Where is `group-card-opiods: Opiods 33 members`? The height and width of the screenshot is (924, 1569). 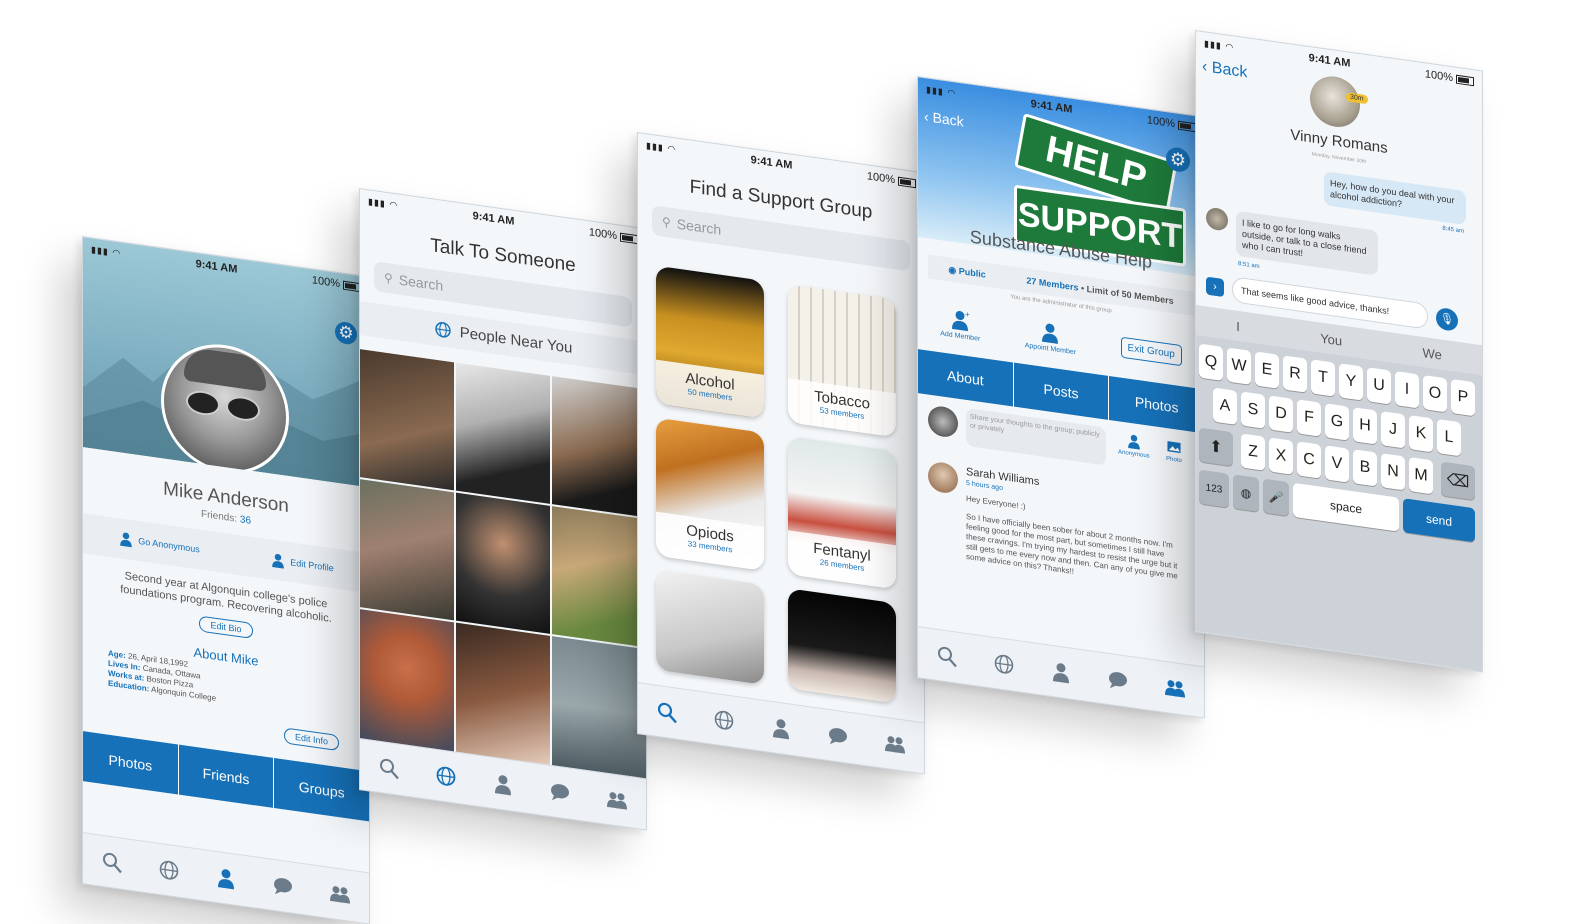 group-card-opiods: Opiods 33 members is located at coordinates (710, 494).